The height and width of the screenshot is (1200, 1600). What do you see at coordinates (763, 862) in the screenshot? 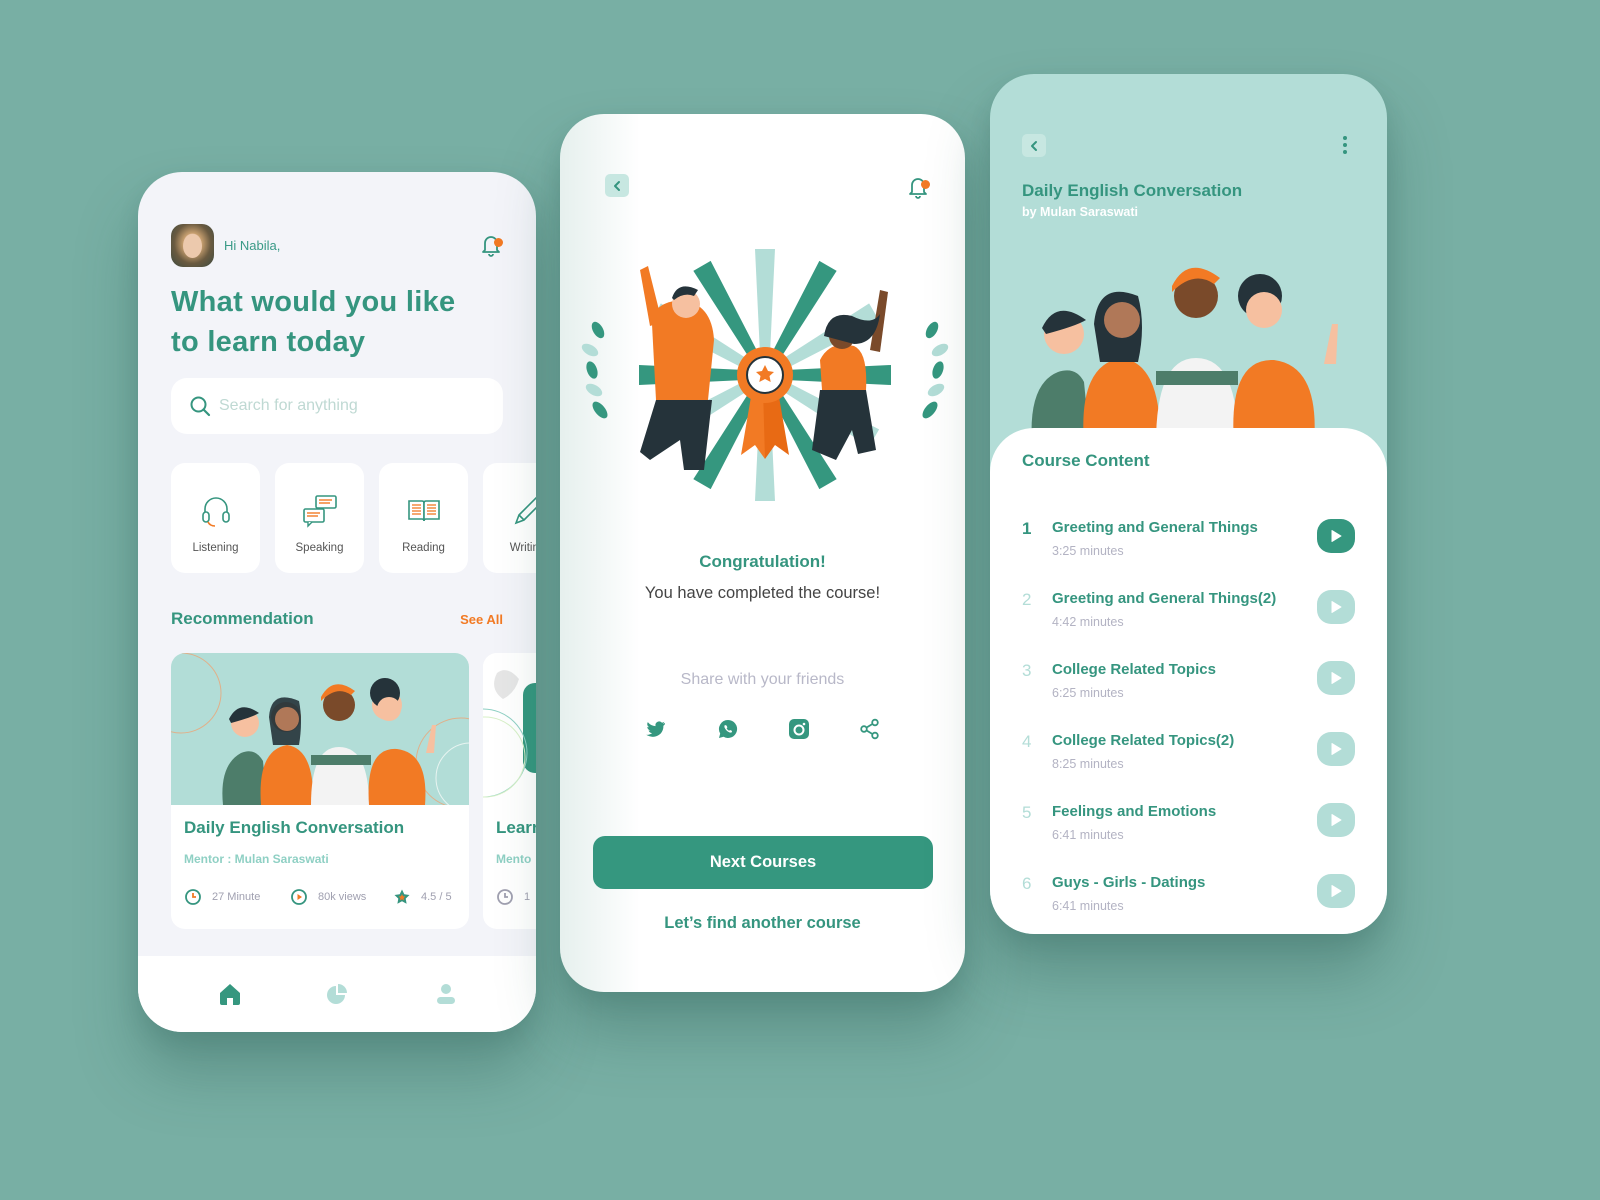
I see `next-courses-button: Next Courses` at bounding box center [763, 862].